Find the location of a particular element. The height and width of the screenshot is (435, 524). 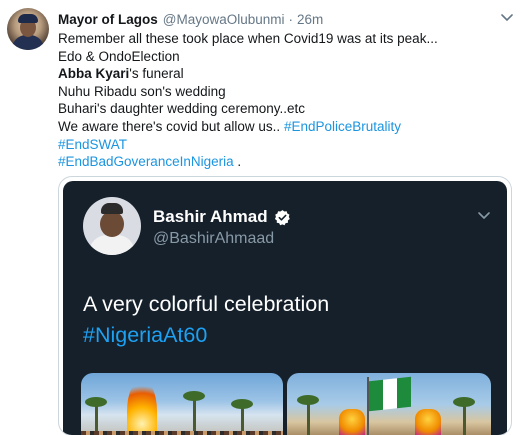

quoted-avatar-face is located at coordinates (112, 224).